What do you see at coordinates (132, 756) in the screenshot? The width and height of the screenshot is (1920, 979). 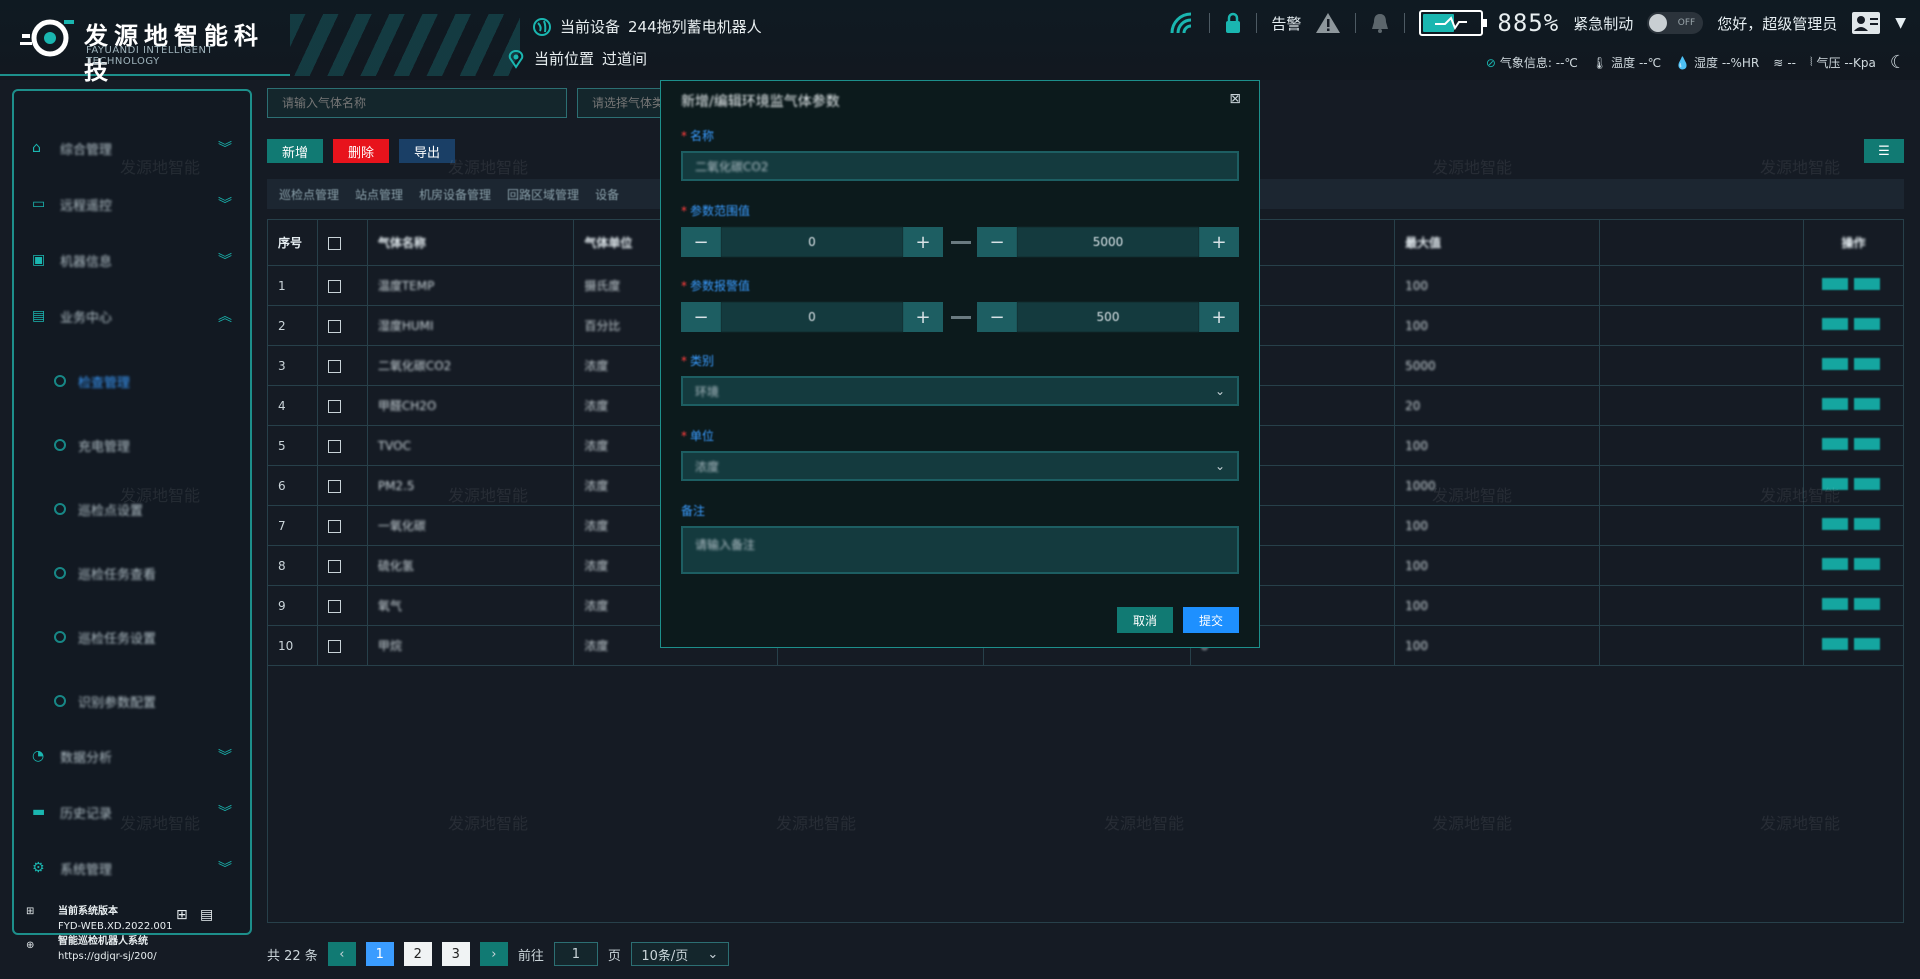 I see `sidebar-item-analysis: ◔ 数据分析 ︾` at bounding box center [132, 756].